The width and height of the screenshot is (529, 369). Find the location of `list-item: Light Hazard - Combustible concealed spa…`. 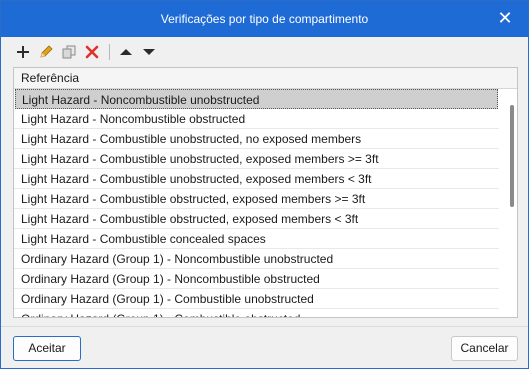

list-item: Light Hazard - Combustible concealed spa… is located at coordinates (256, 239).